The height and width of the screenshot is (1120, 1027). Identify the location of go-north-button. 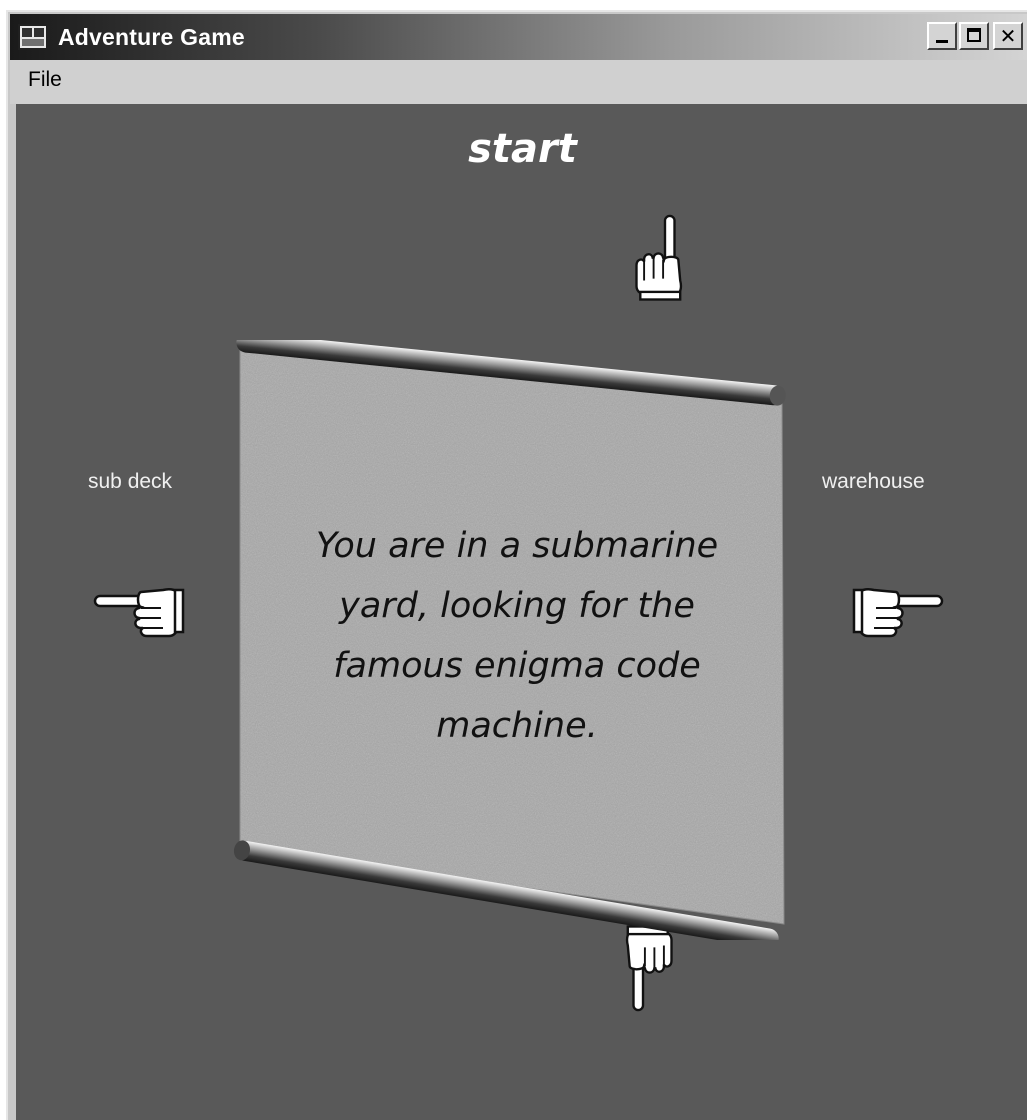
(656, 260).